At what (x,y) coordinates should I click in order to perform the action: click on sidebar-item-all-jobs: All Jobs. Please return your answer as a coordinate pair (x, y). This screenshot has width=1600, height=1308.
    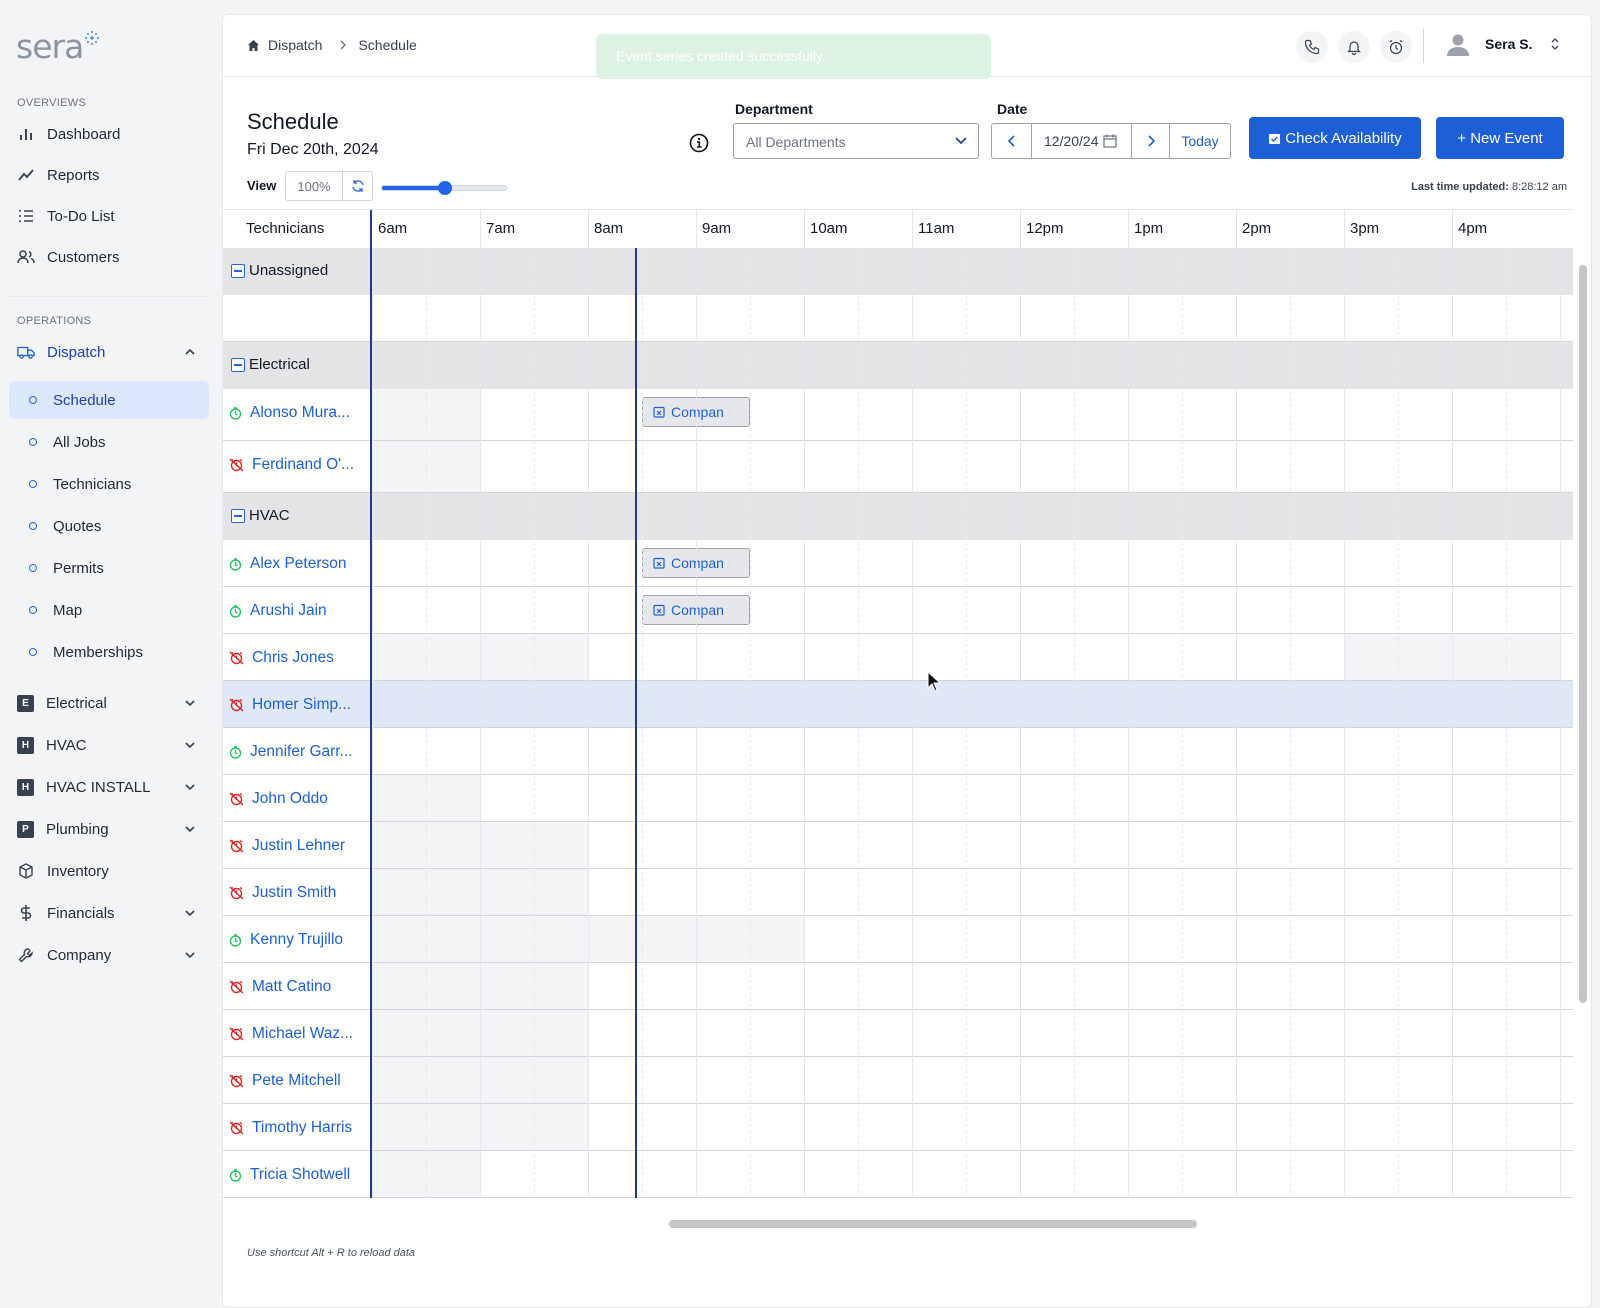
    Looking at the image, I should click on (109, 442).